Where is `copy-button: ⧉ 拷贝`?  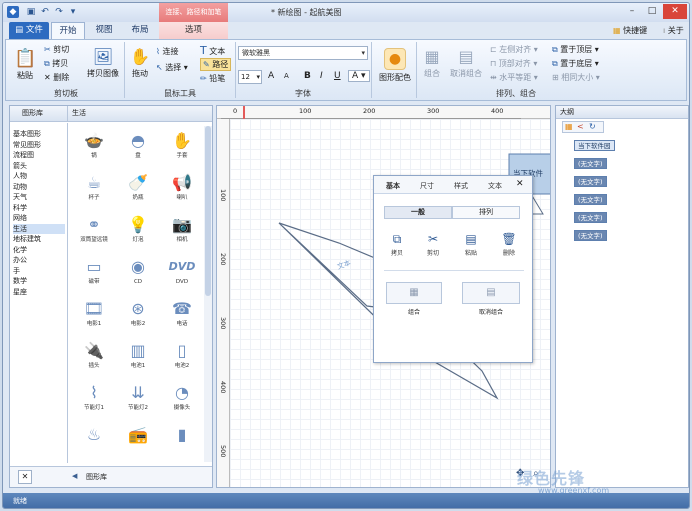
copy-button: ⧉ 拷贝 is located at coordinates (56, 63).